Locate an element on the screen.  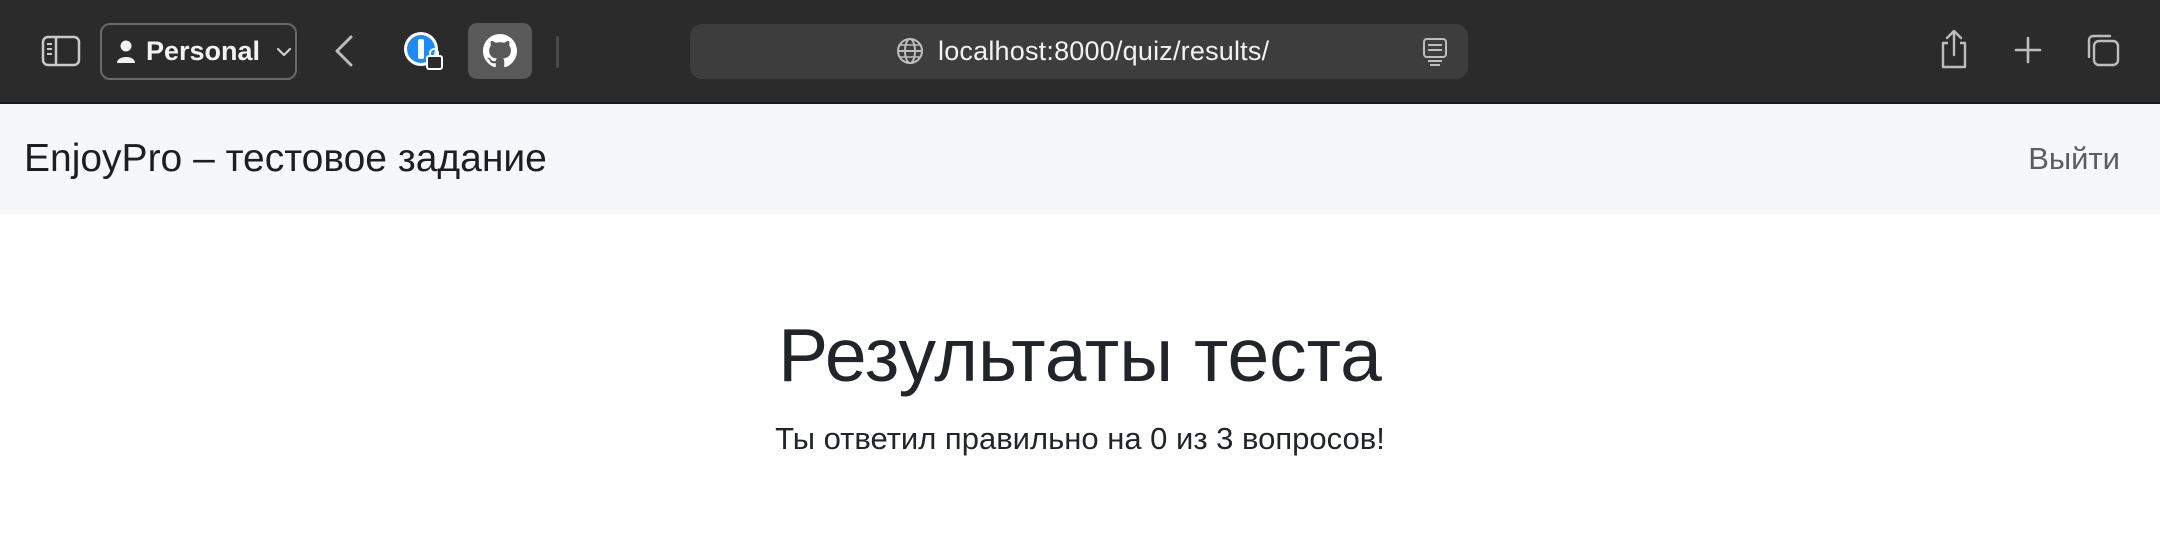
logout-link: Выйти is located at coordinates (2074, 159).